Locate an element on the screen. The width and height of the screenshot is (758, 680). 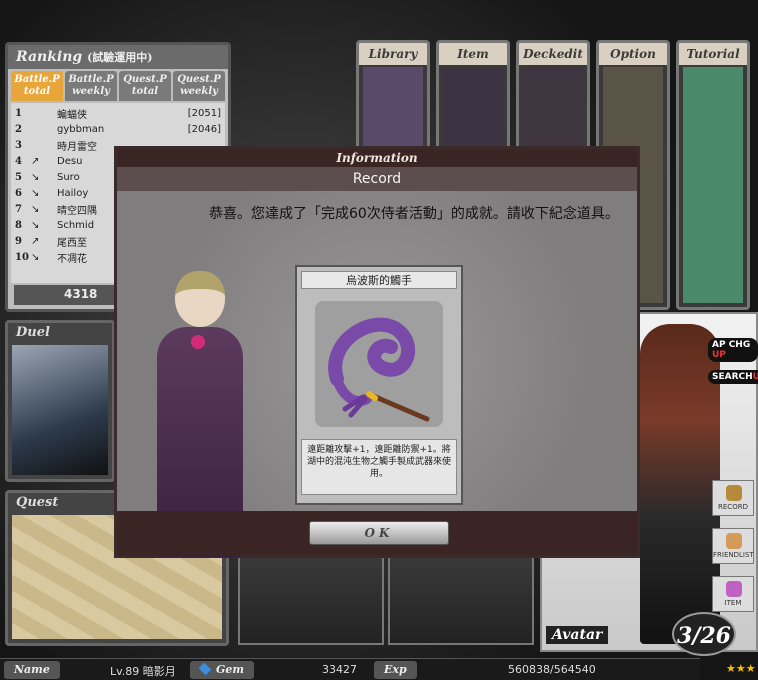
search-text: SEARCH is located at coordinates (732, 377).